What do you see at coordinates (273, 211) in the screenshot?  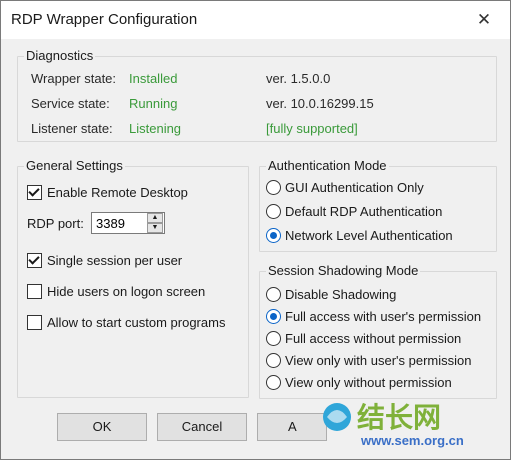 I see `auth-default-radio` at bounding box center [273, 211].